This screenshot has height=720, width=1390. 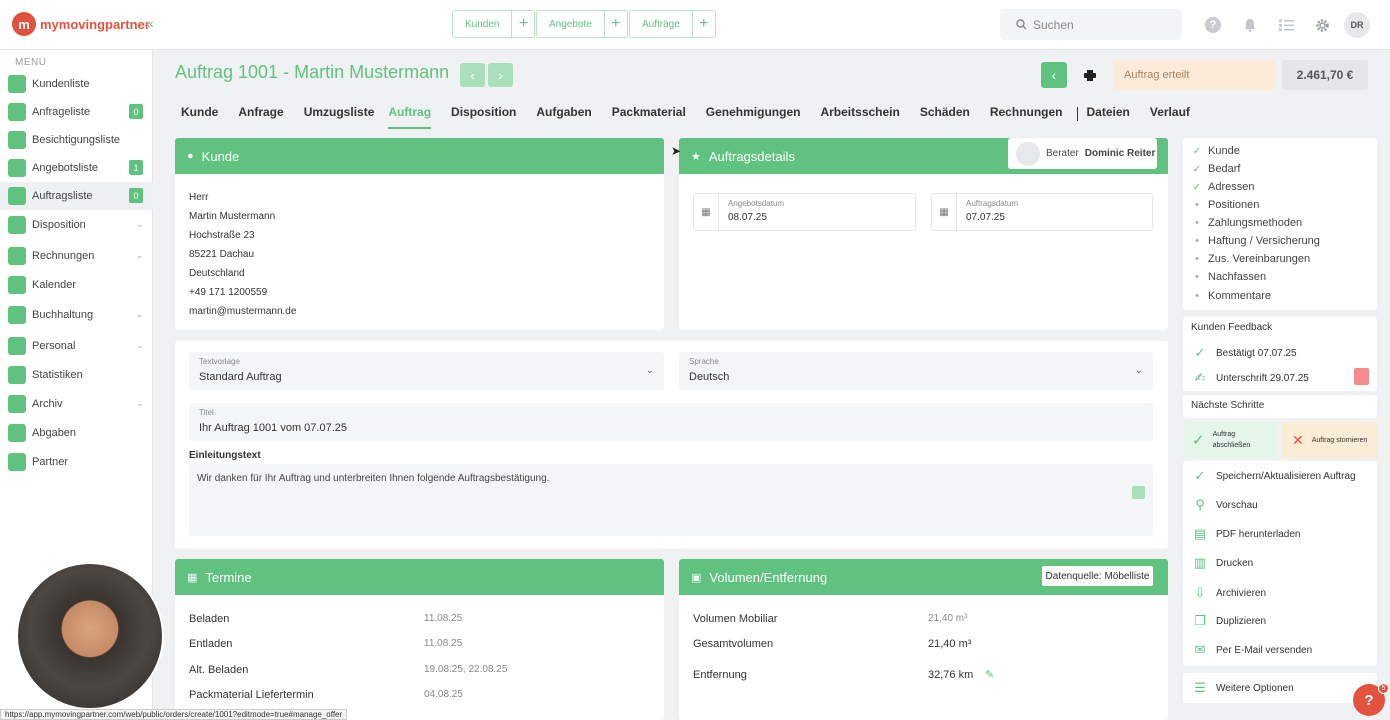 What do you see at coordinates (76, 84) in the screenshot?
I see `sidebar-item-kundenliste: Kundenliste` at bounding box center [76, 84].